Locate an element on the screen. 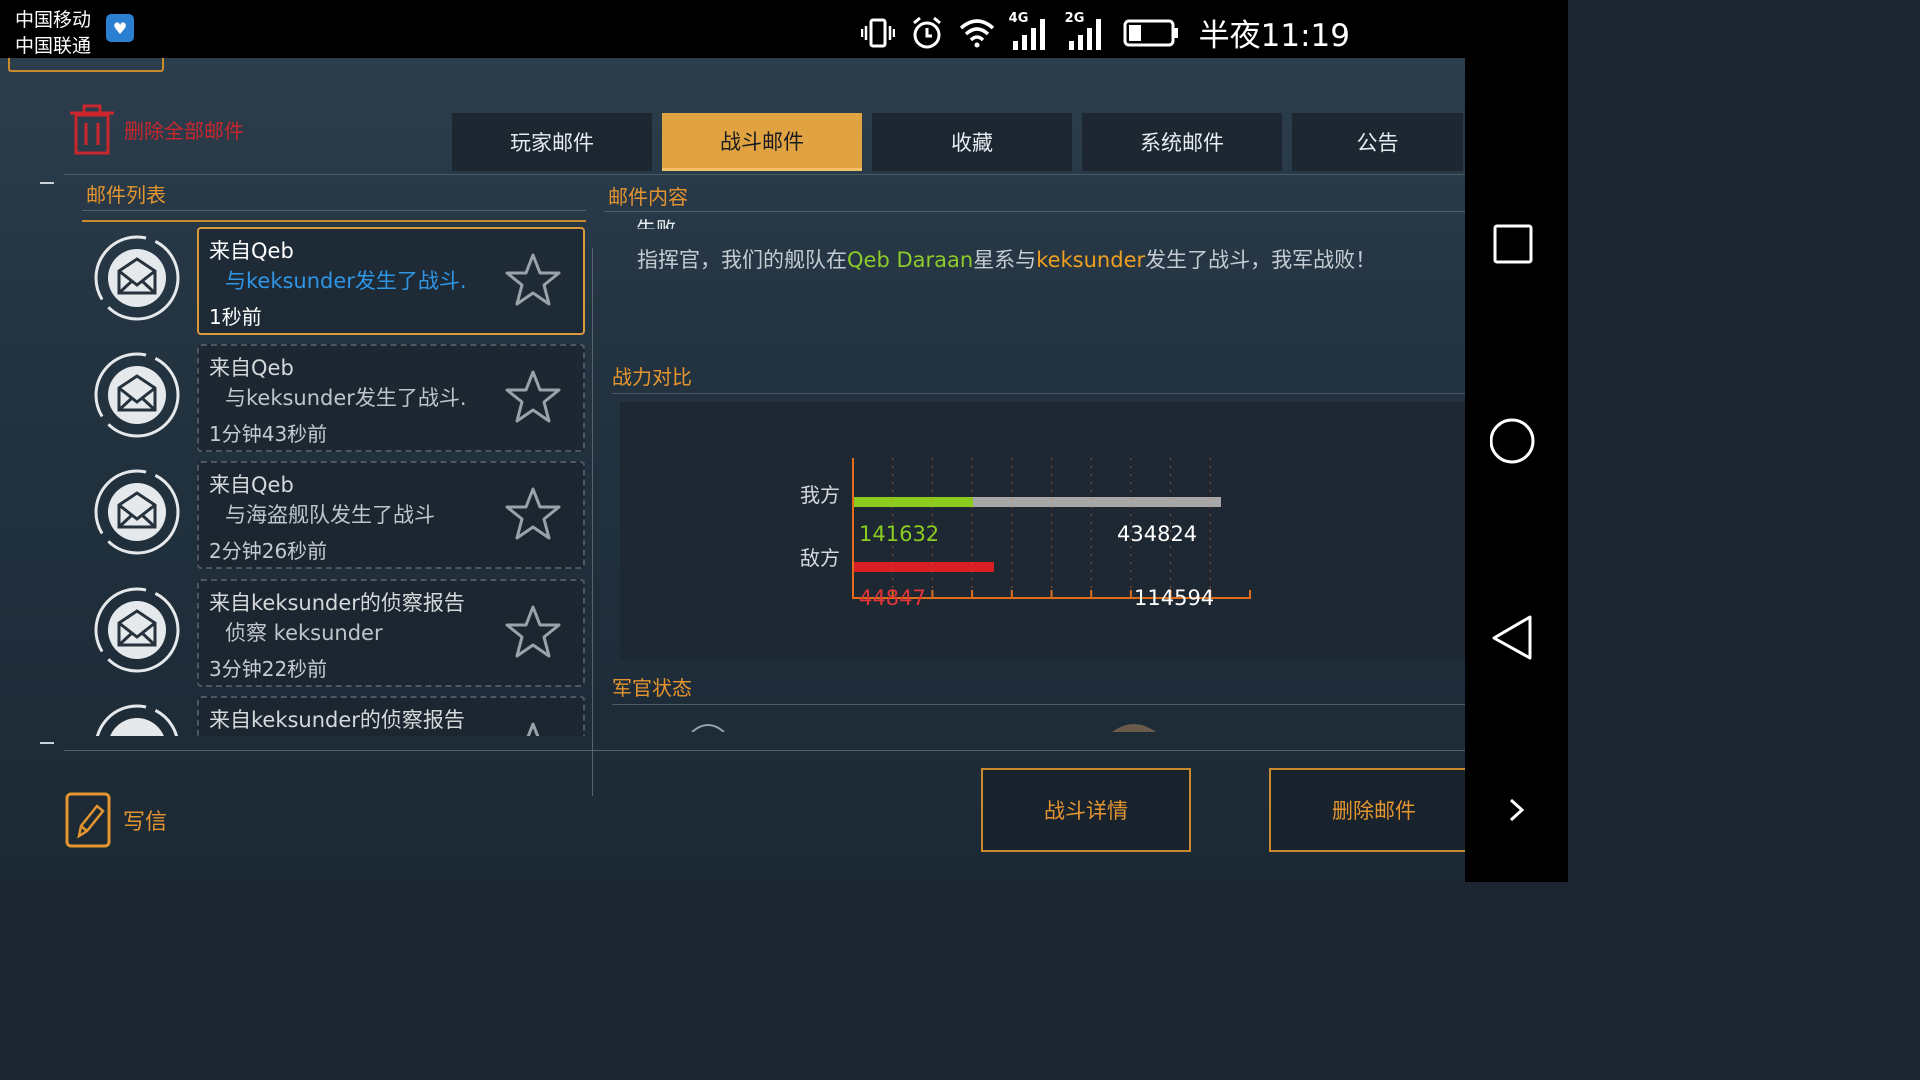 The height and width of the screenshot is (1080, 1920). network-type-2: 2G is located at coordinates (1074, 18).